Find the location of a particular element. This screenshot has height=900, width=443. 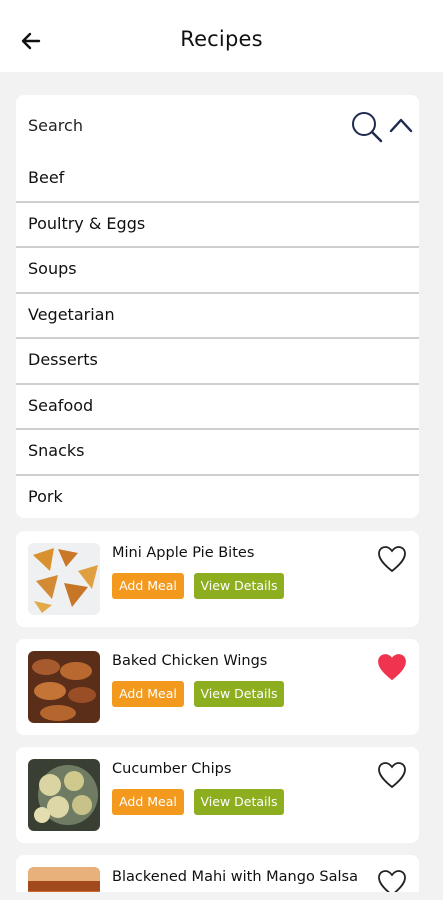

recipe-name: Baked Chicken Wings is located at coordinates (190, 661).